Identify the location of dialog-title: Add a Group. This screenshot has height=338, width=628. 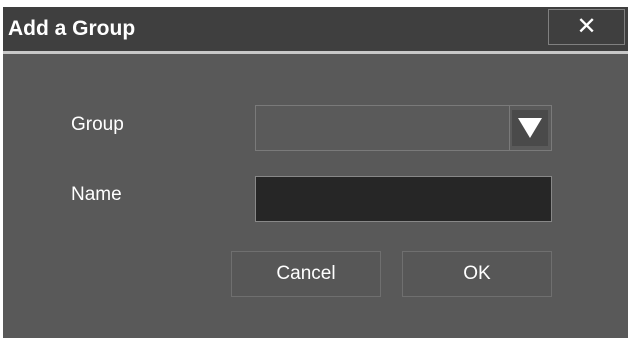
(72, 28).